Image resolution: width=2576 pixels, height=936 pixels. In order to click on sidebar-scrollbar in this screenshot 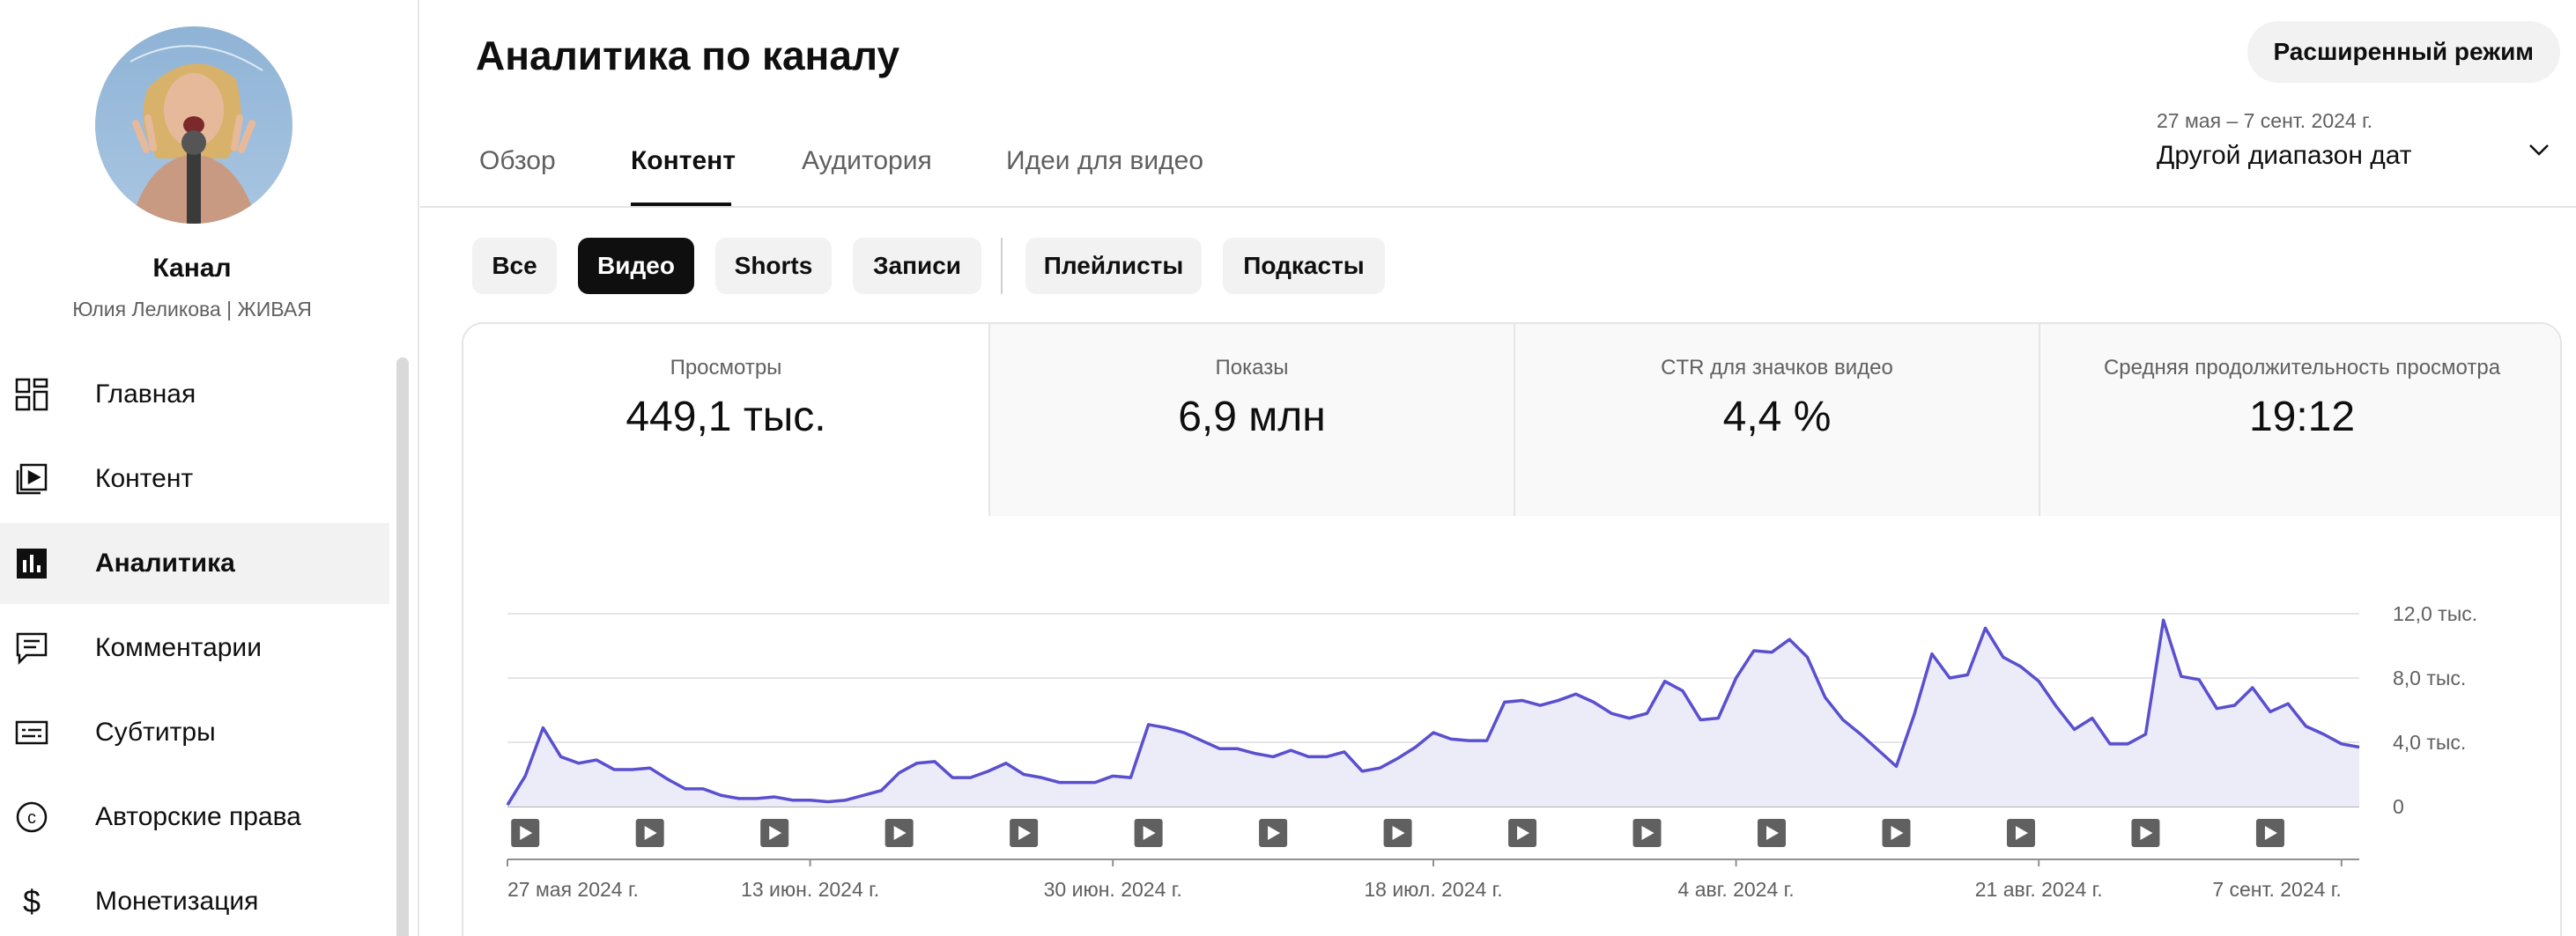, I will do `click(402, 646)`.